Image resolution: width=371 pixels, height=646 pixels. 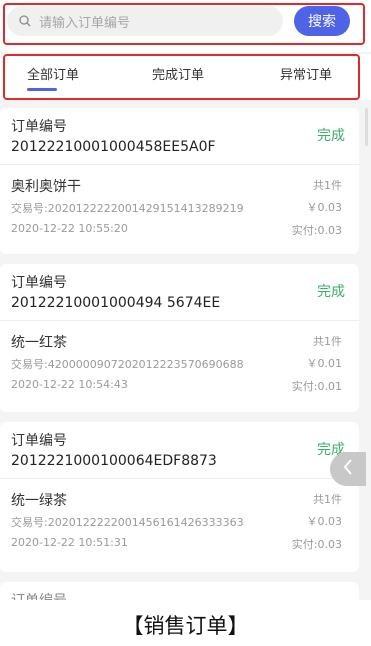 I want to click on amount-paid: 实付:0.01, so click(x=316, y=386).